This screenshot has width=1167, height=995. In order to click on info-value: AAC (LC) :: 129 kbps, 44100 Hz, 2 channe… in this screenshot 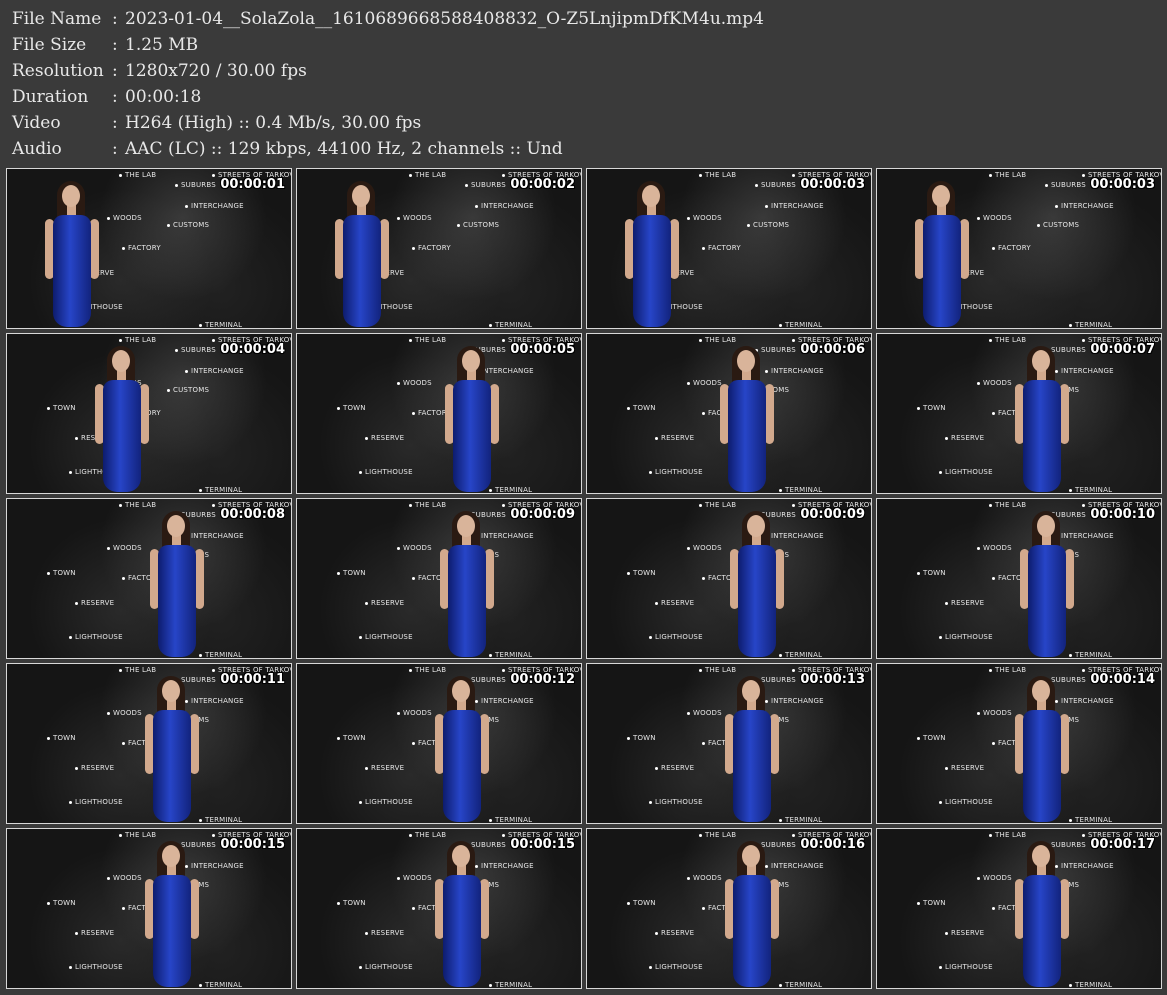, I will do `click(344, 149)`.